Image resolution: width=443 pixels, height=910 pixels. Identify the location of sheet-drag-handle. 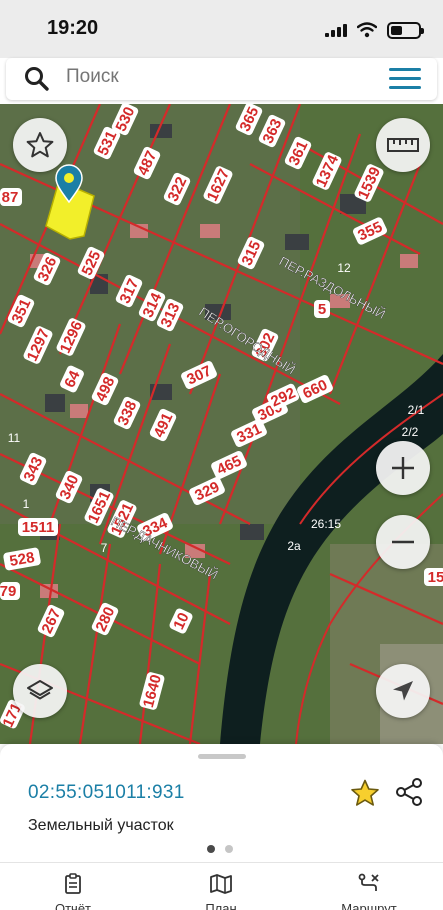
(222, 756).